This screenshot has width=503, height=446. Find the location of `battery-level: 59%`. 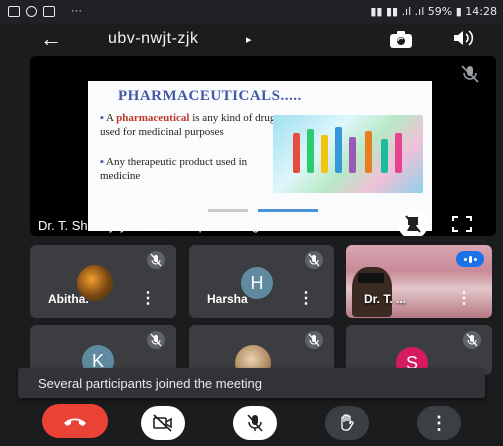

battery-level: 59% is located at coordinates (440, 11).